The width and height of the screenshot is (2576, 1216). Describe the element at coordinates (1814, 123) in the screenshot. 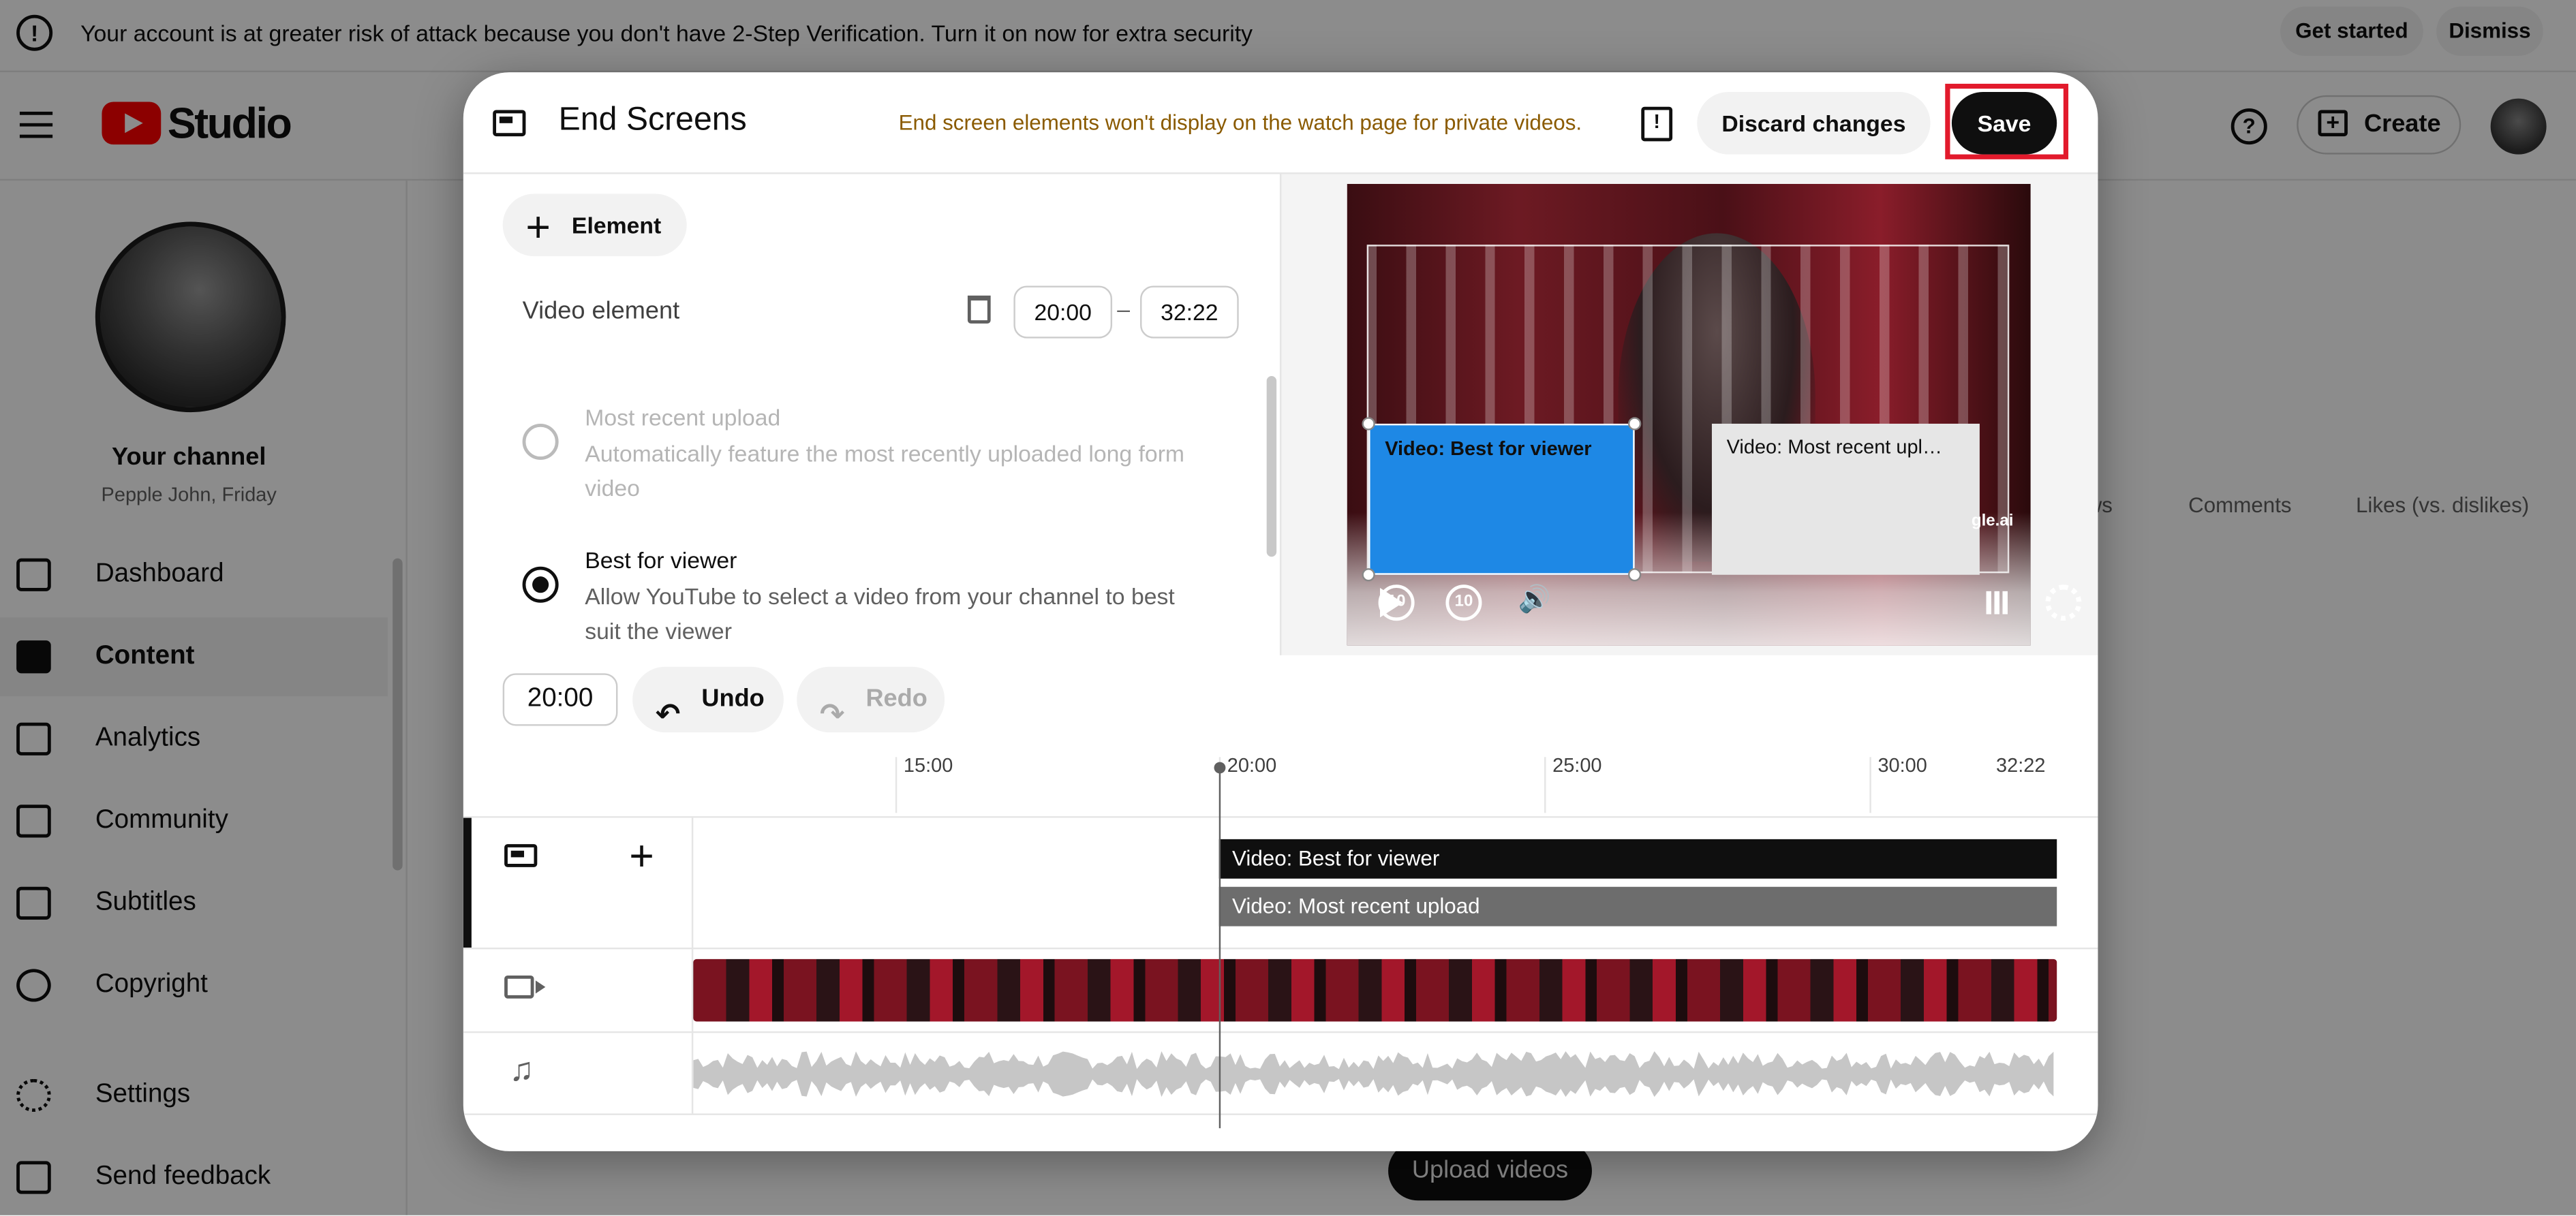

I see `discard-changes-button: Discard changes` at that location.